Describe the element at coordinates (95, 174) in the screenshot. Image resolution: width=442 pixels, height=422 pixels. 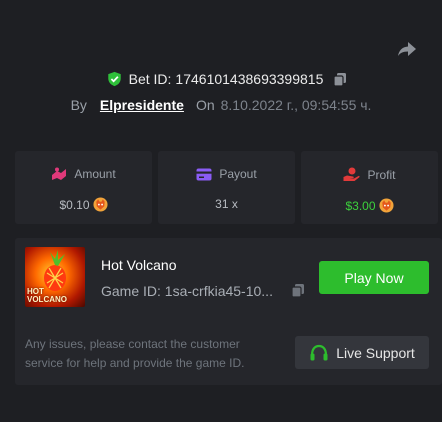
I see `amount-label: Amount` at that location.